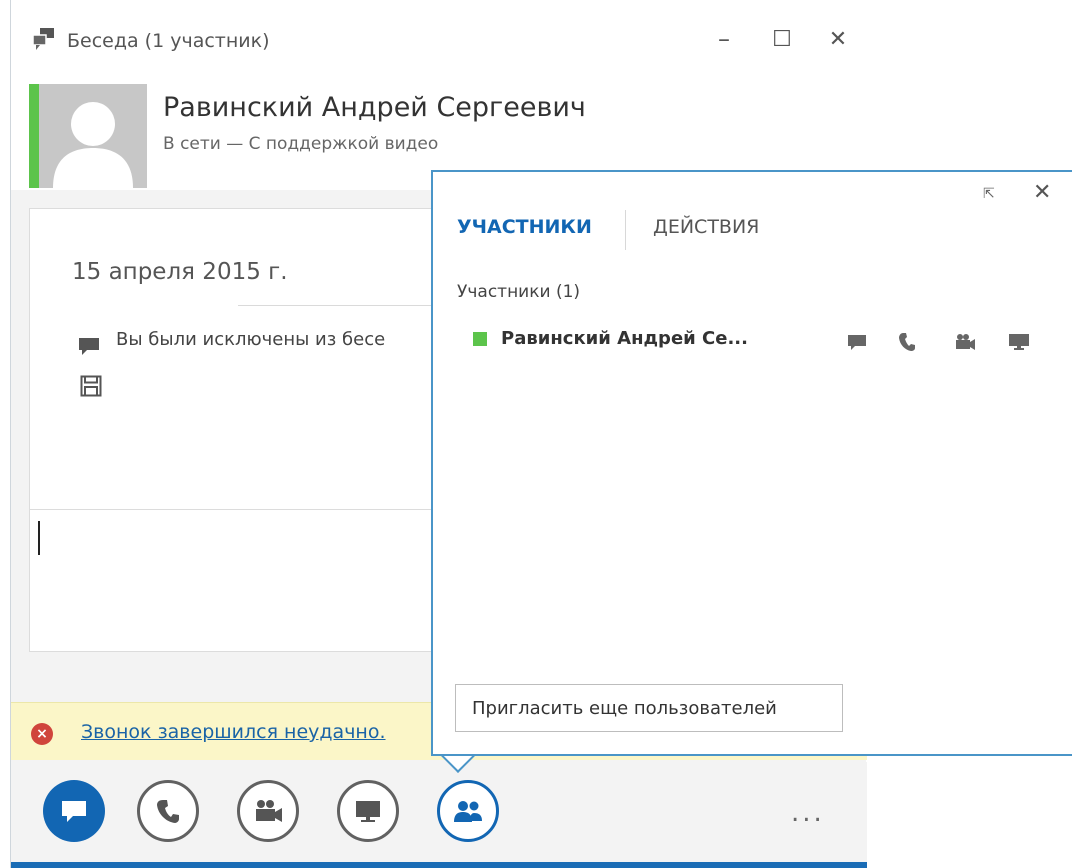 The height and width of the screenshot is (868, 1072). Describe the element at coordinates (91, 386) in the screenshot. I see `save-icon` at that location.